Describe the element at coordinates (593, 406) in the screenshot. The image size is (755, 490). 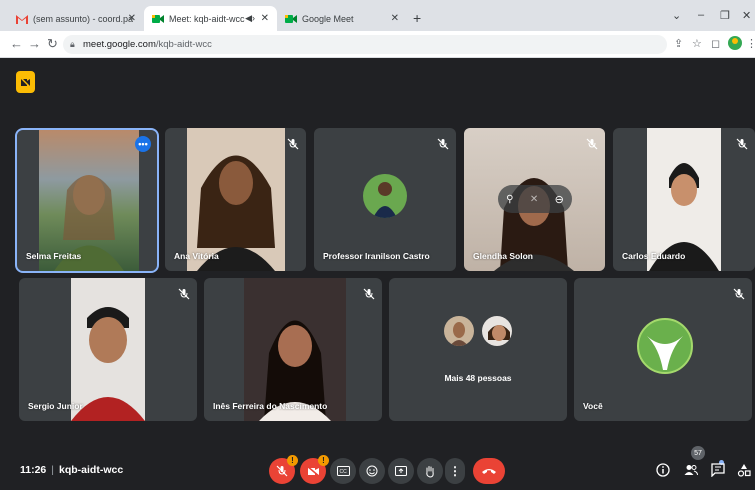
I see `participant-name: Você` at that location.